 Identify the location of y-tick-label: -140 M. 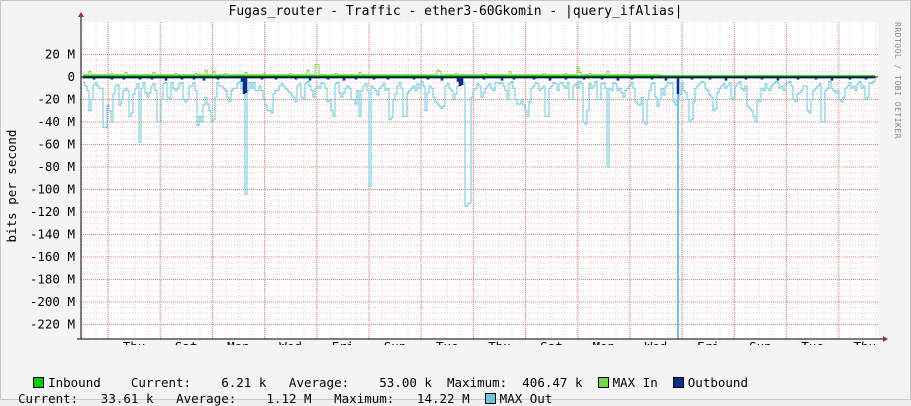
(52, 234).